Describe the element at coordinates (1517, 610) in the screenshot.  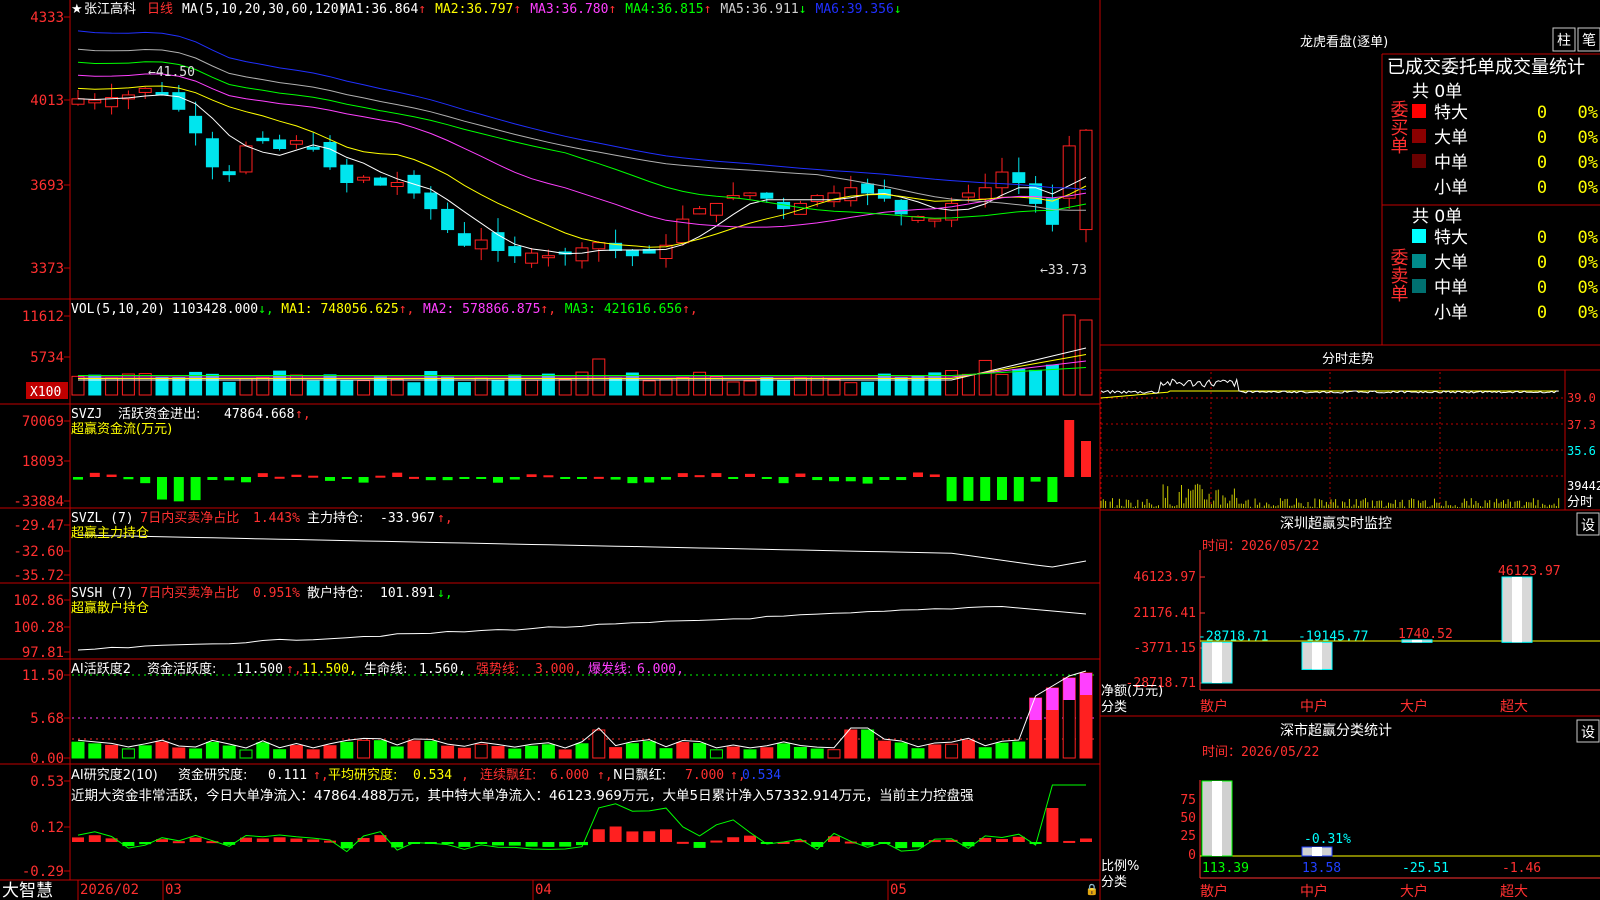
I see `monitor-bar-highlight` at that location.